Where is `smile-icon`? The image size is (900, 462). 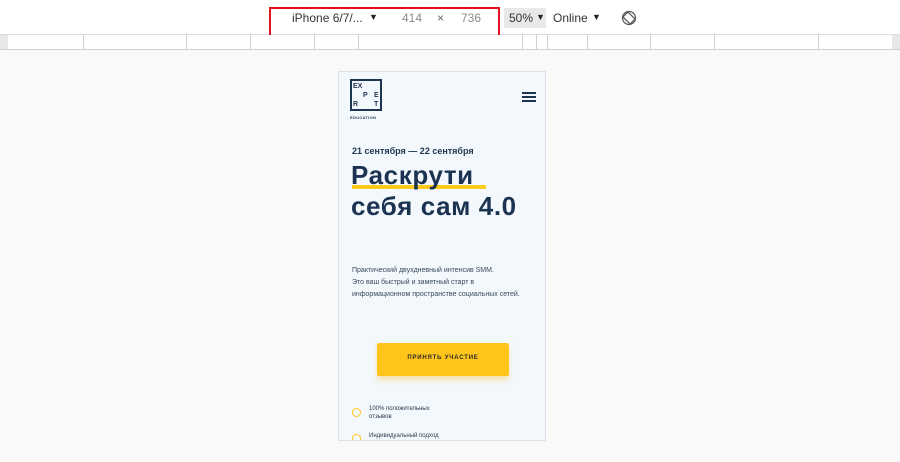 smile-icon is located at coordinates (356, 412).